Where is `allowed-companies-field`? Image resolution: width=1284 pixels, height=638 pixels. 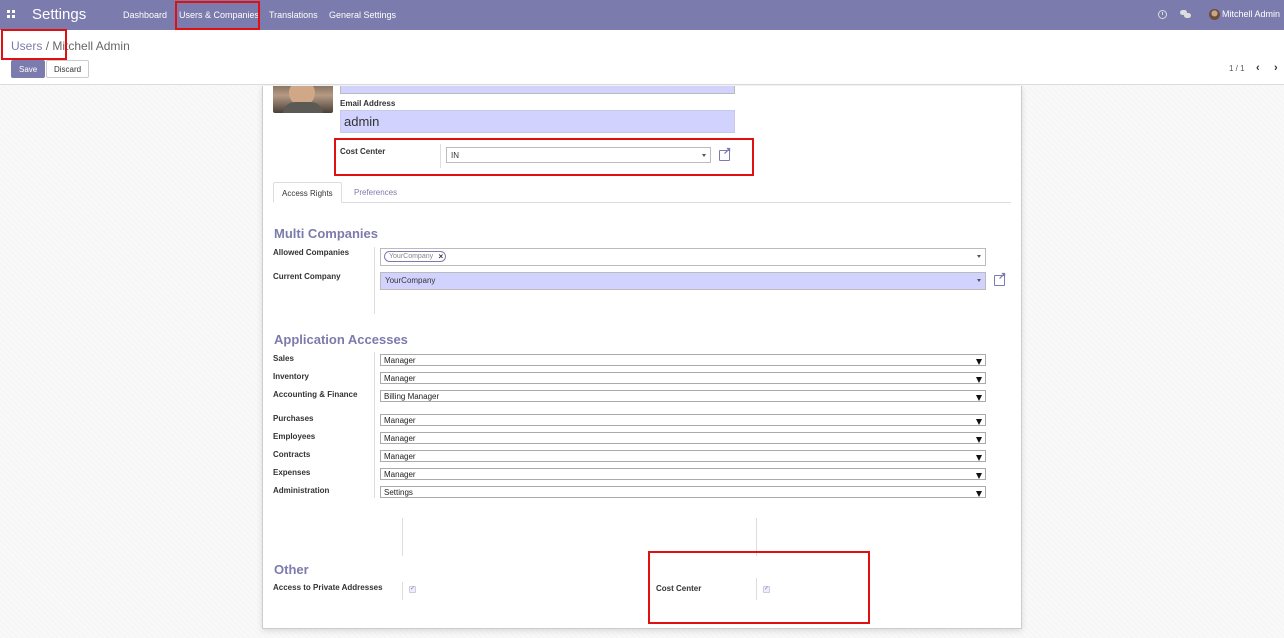
allowed-companies-field is located at coordinates (683, 257).